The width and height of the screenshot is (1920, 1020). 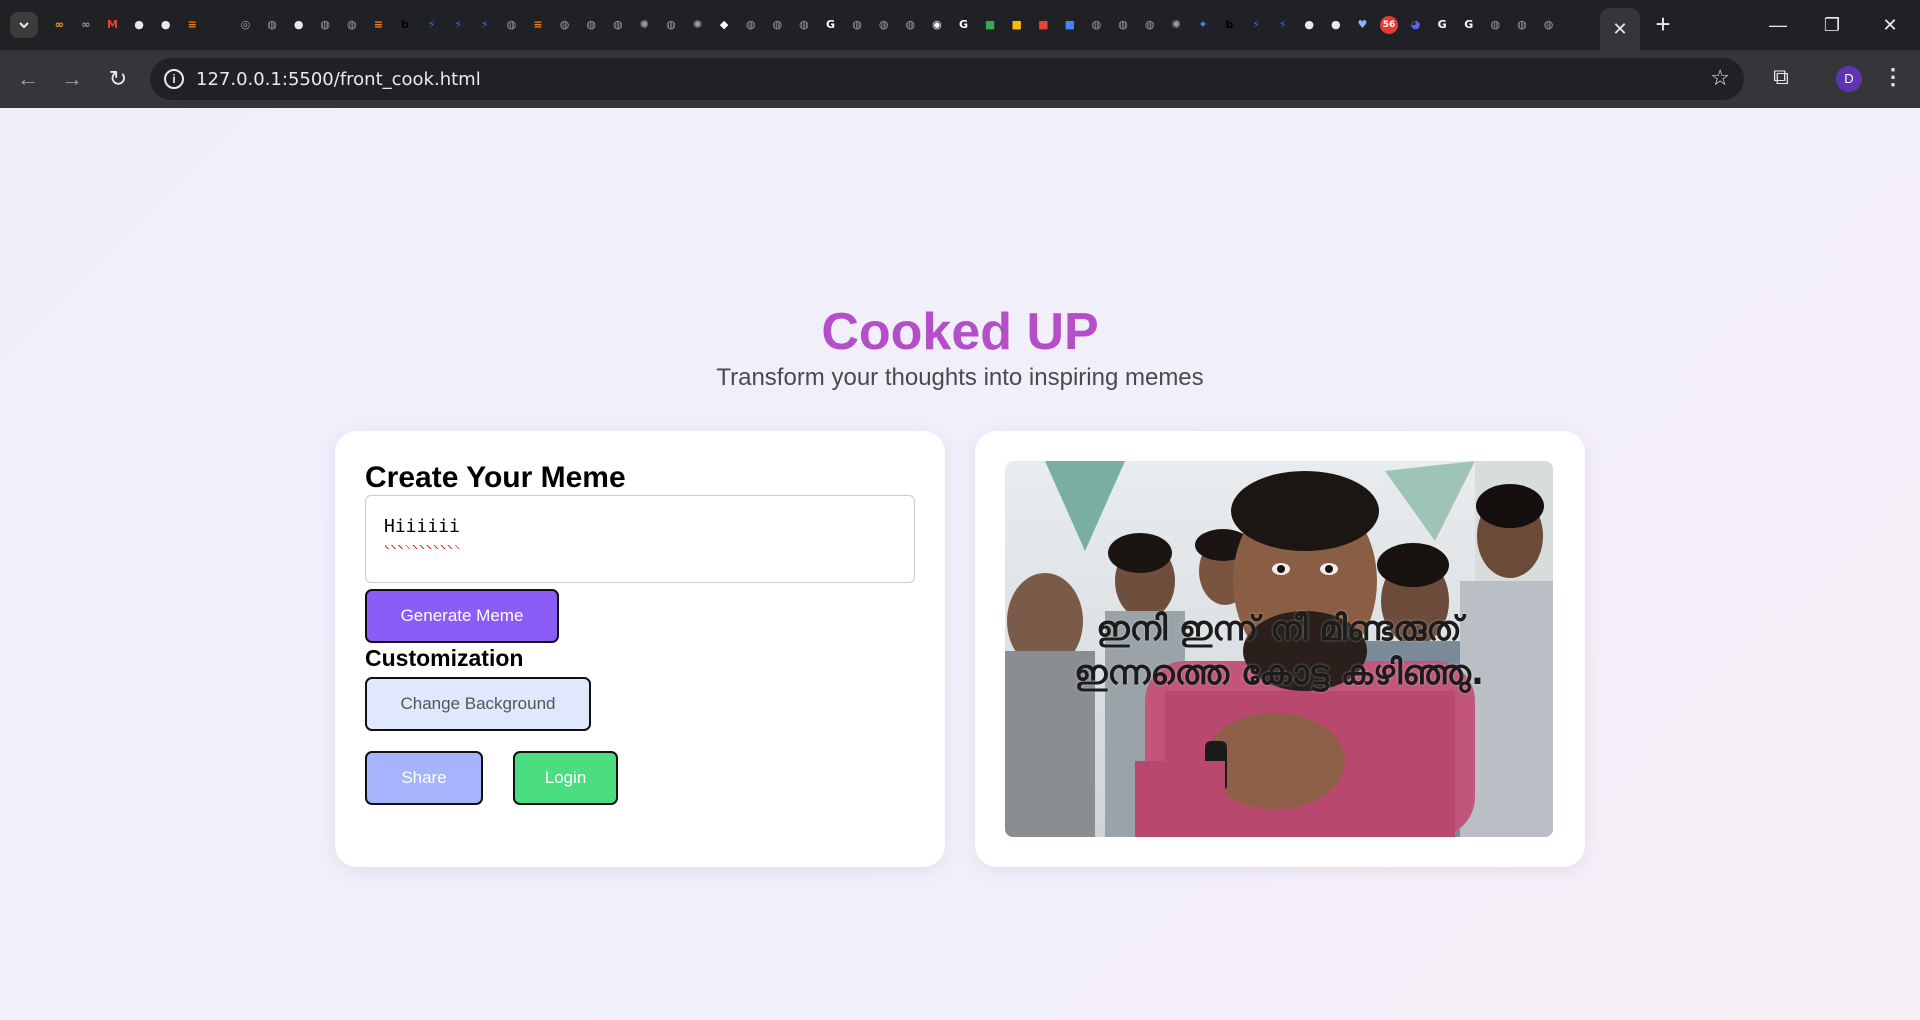 What do you see at coordinates (1415, 25) in the screenshot?
I see `tab: ◕` at bounding box center [1415, 25].